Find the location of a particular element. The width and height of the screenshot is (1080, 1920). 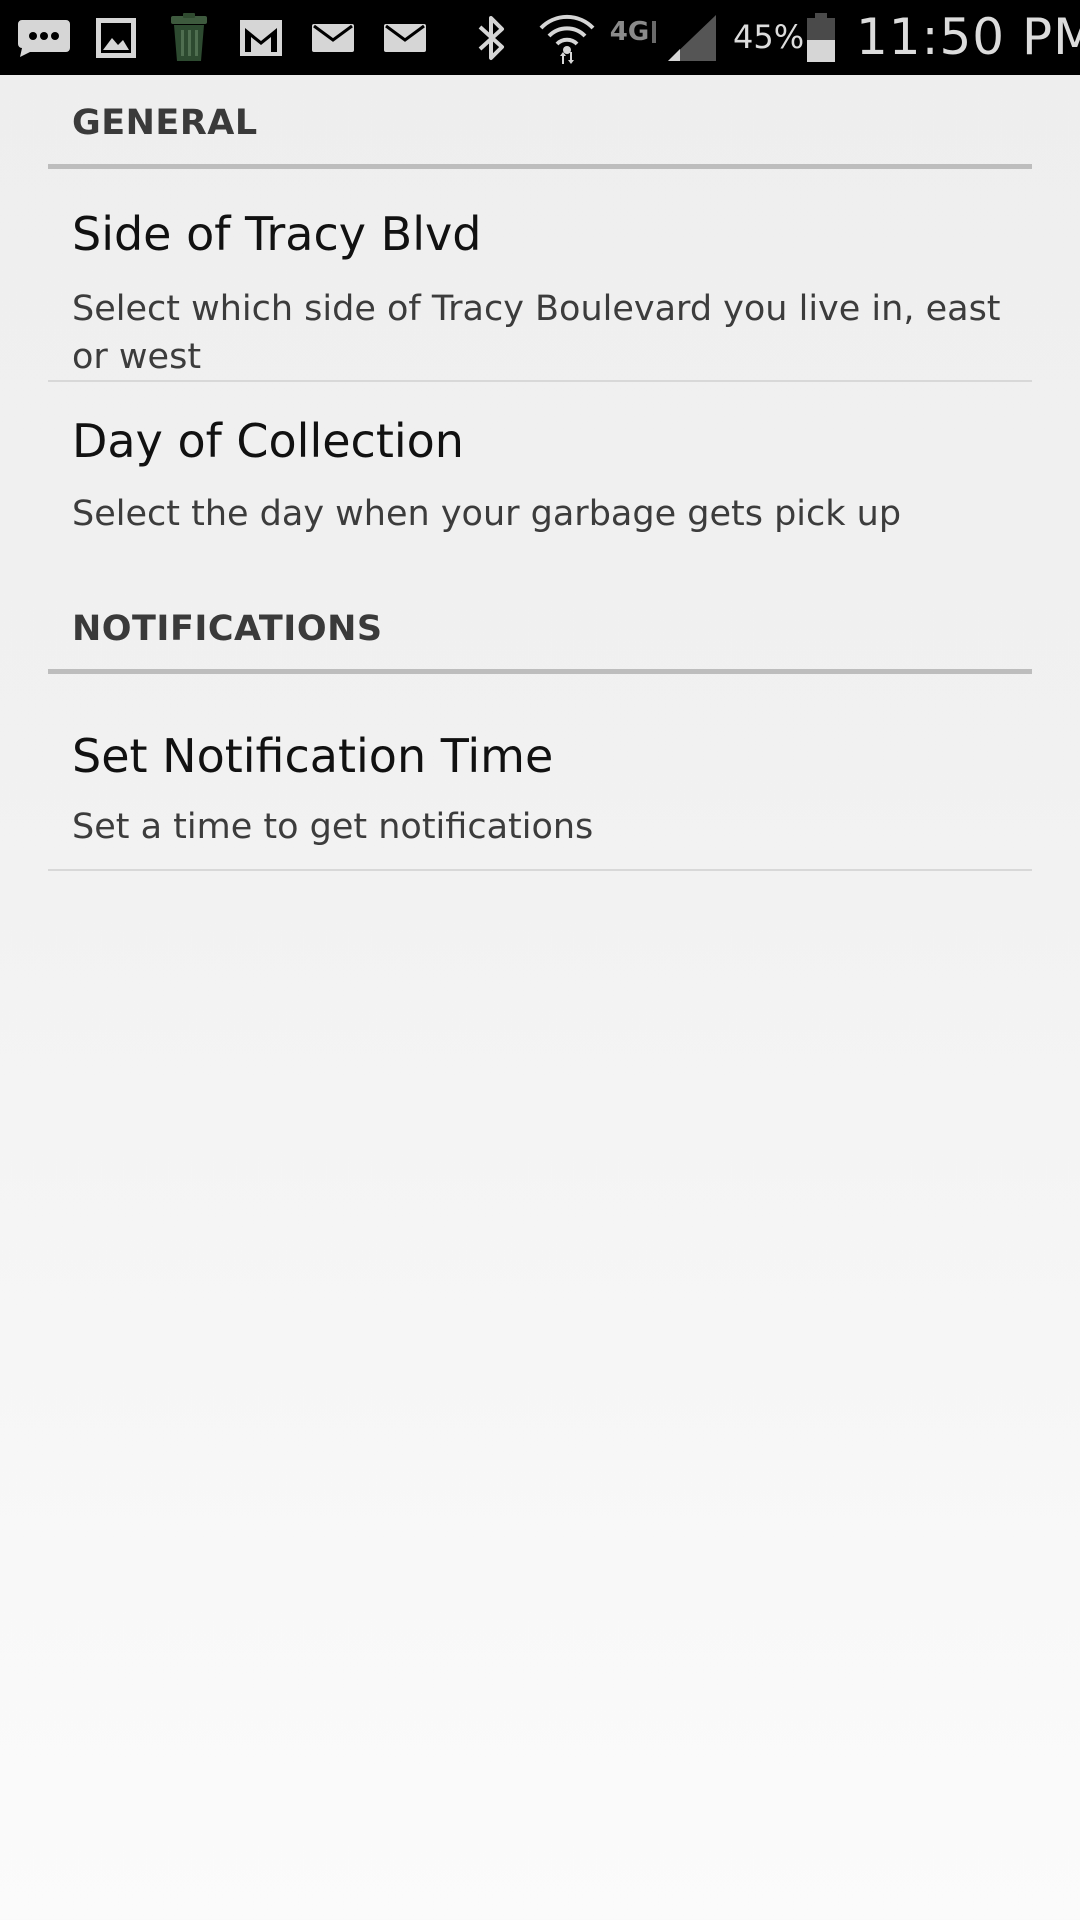

messages-icon is located at coordinates (44, 37).